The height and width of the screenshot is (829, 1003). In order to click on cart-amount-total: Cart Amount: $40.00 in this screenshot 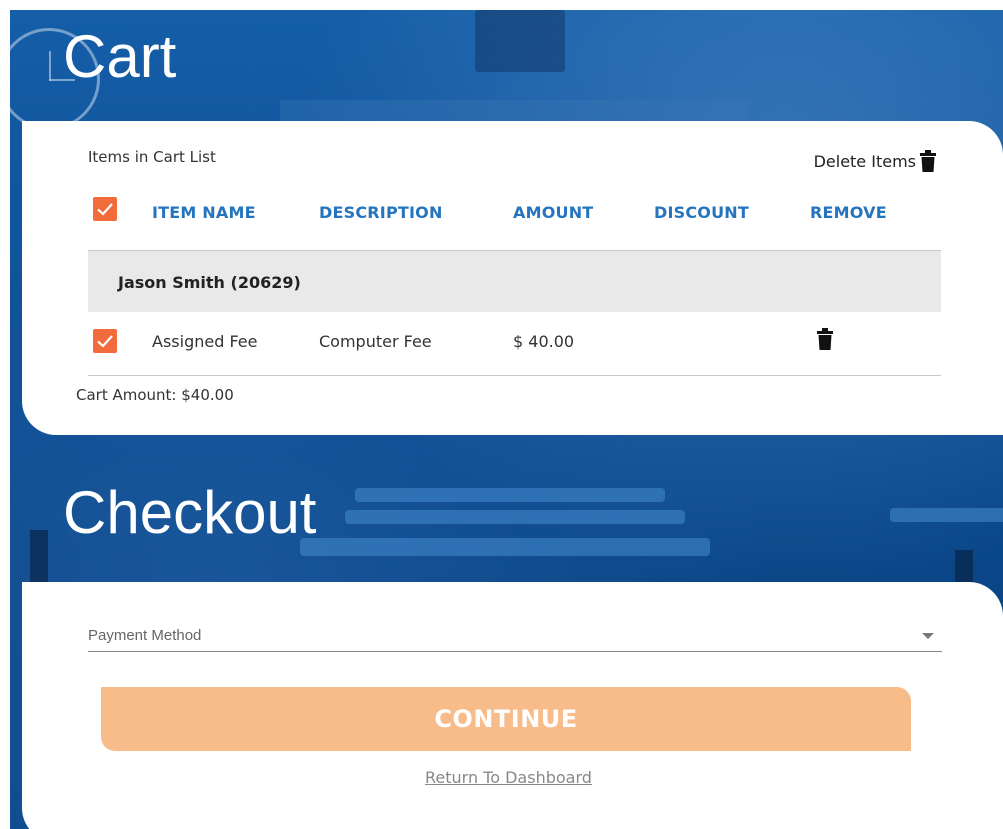, I will do `click(155, 395)`.